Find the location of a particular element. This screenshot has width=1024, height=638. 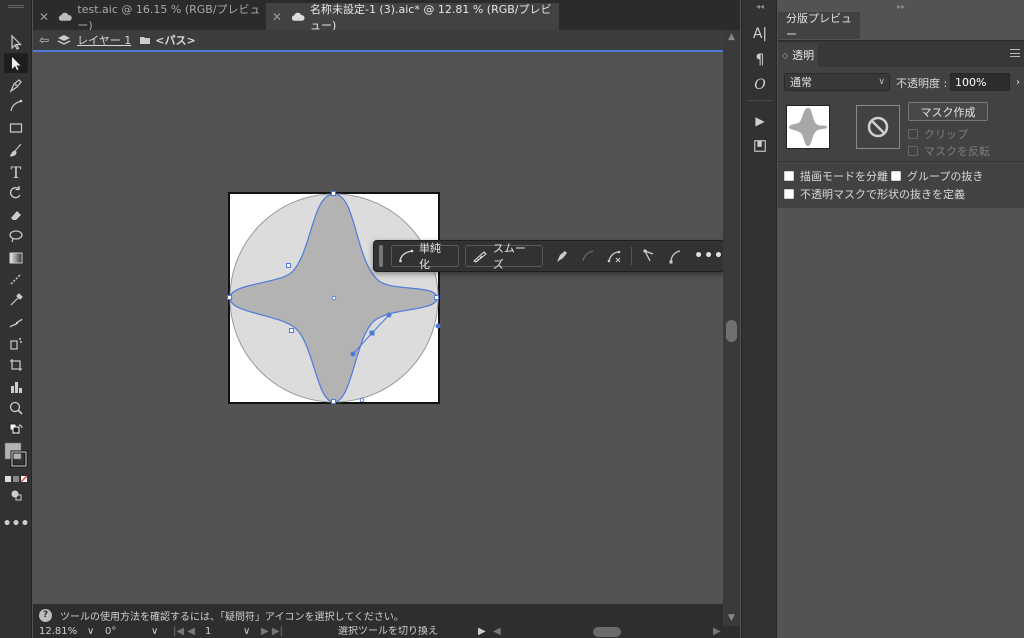

tab-separations-preview: 分版プレビュー is located at coordinates (819, 26).